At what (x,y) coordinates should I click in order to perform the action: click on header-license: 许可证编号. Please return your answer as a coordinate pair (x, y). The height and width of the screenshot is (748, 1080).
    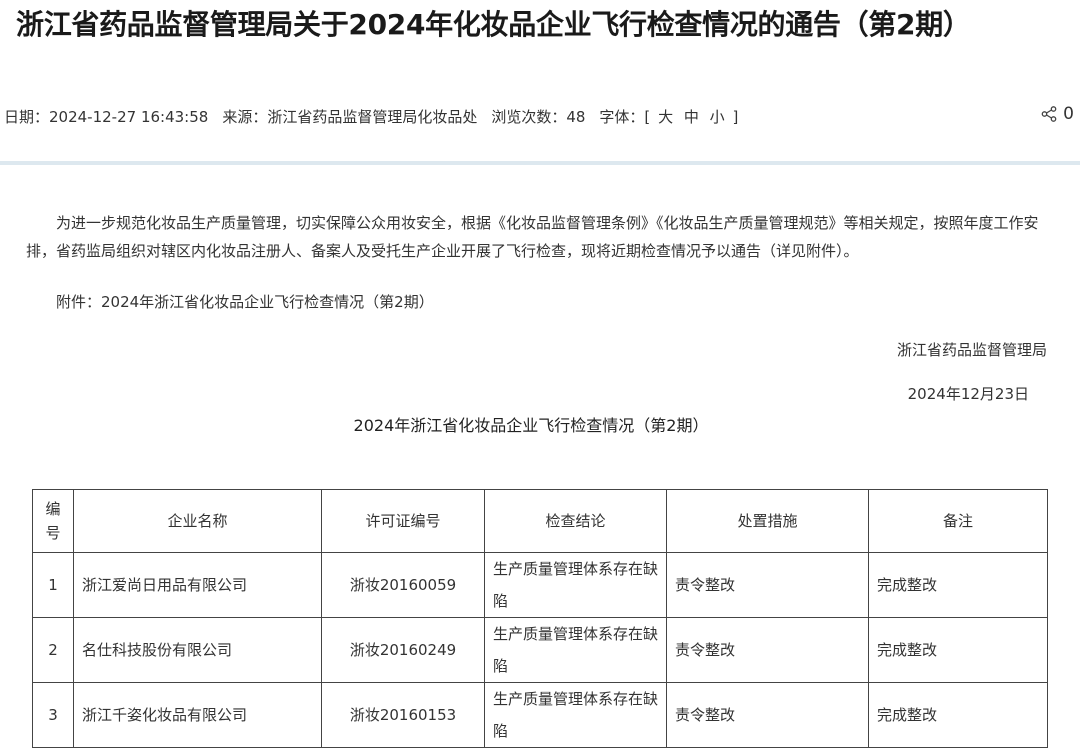
    Looking at the image, I should click on (403, 521).